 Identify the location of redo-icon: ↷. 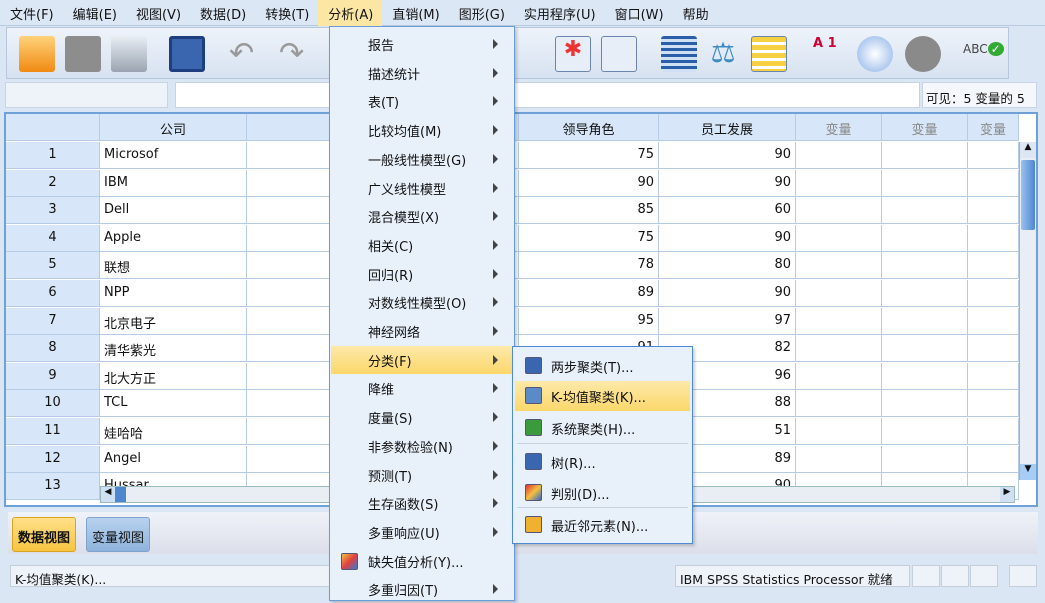
(297, 54).